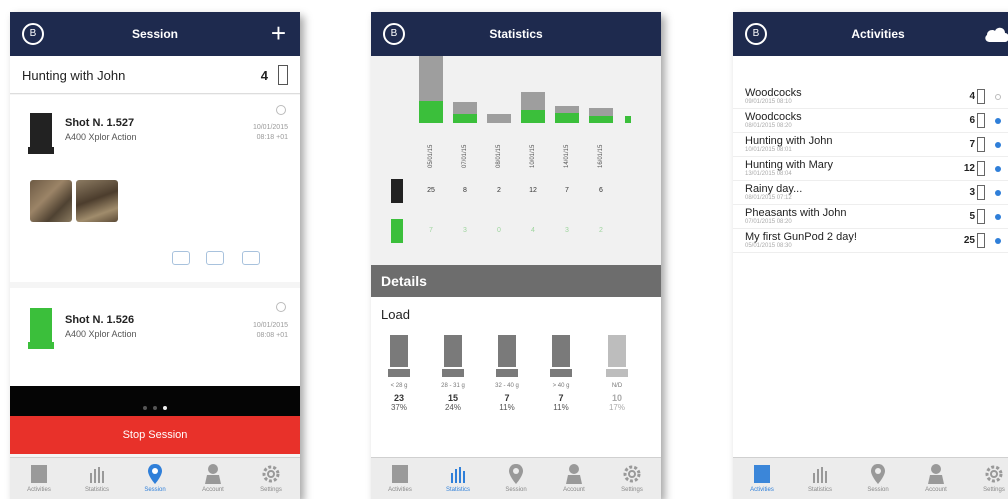 This screenshot has height=499, width=1008. What do you see at coordinates (533, 190) in the screenshot?
I see `count-value: 12` at bounding box center [533, 190].